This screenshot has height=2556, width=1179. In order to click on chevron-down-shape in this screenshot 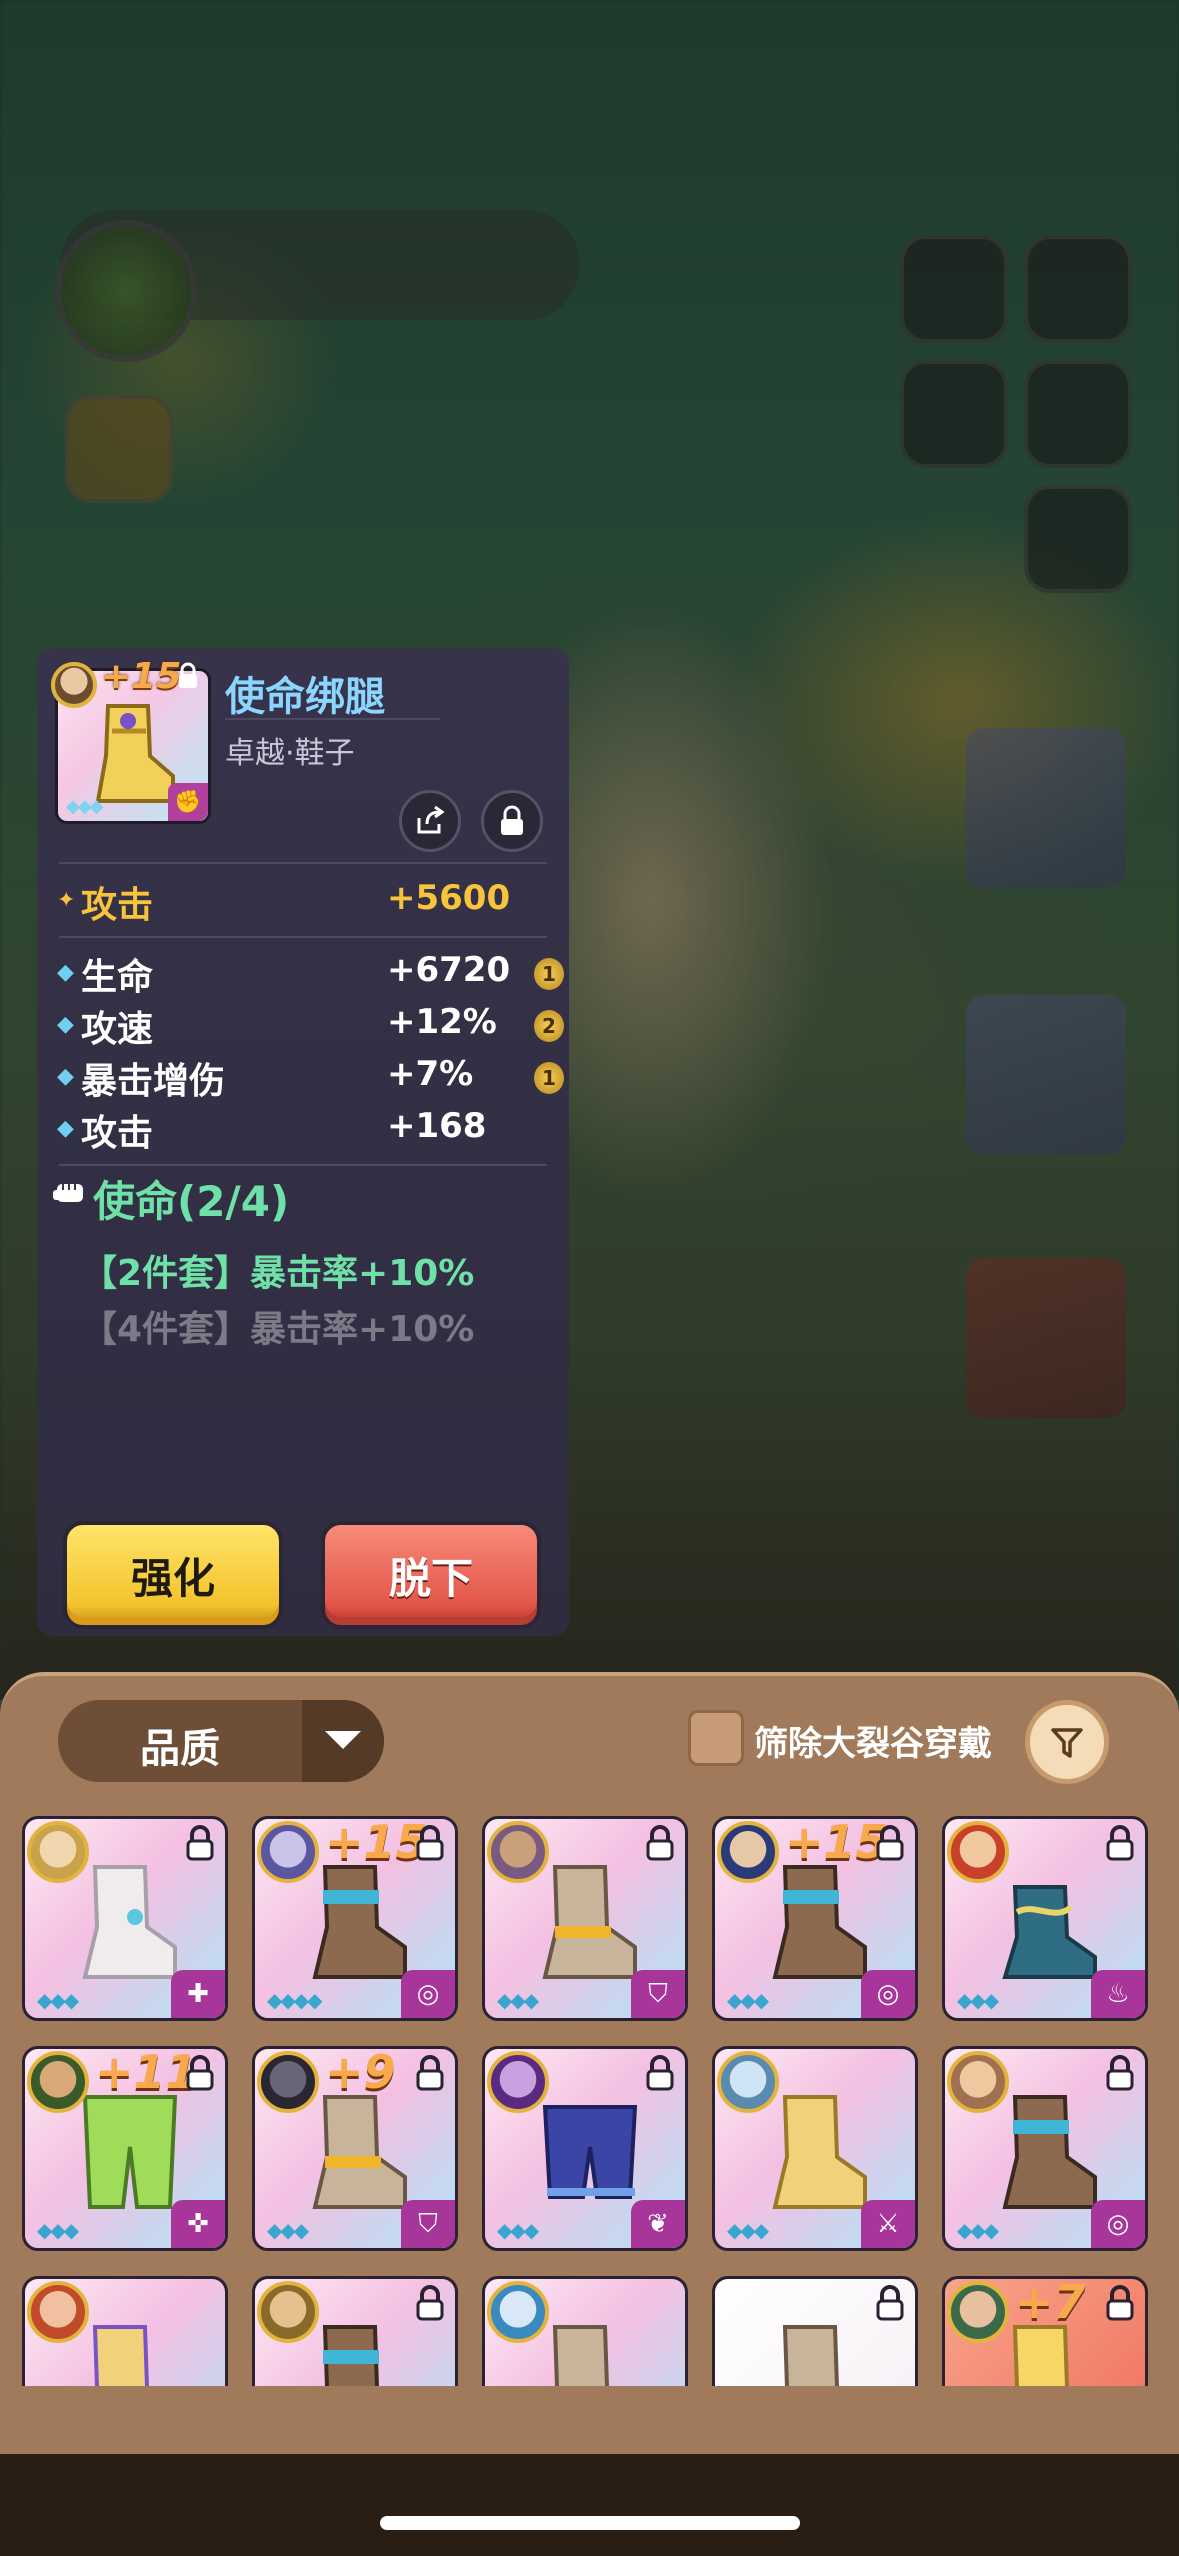, I will do `click(343, 1740)`.